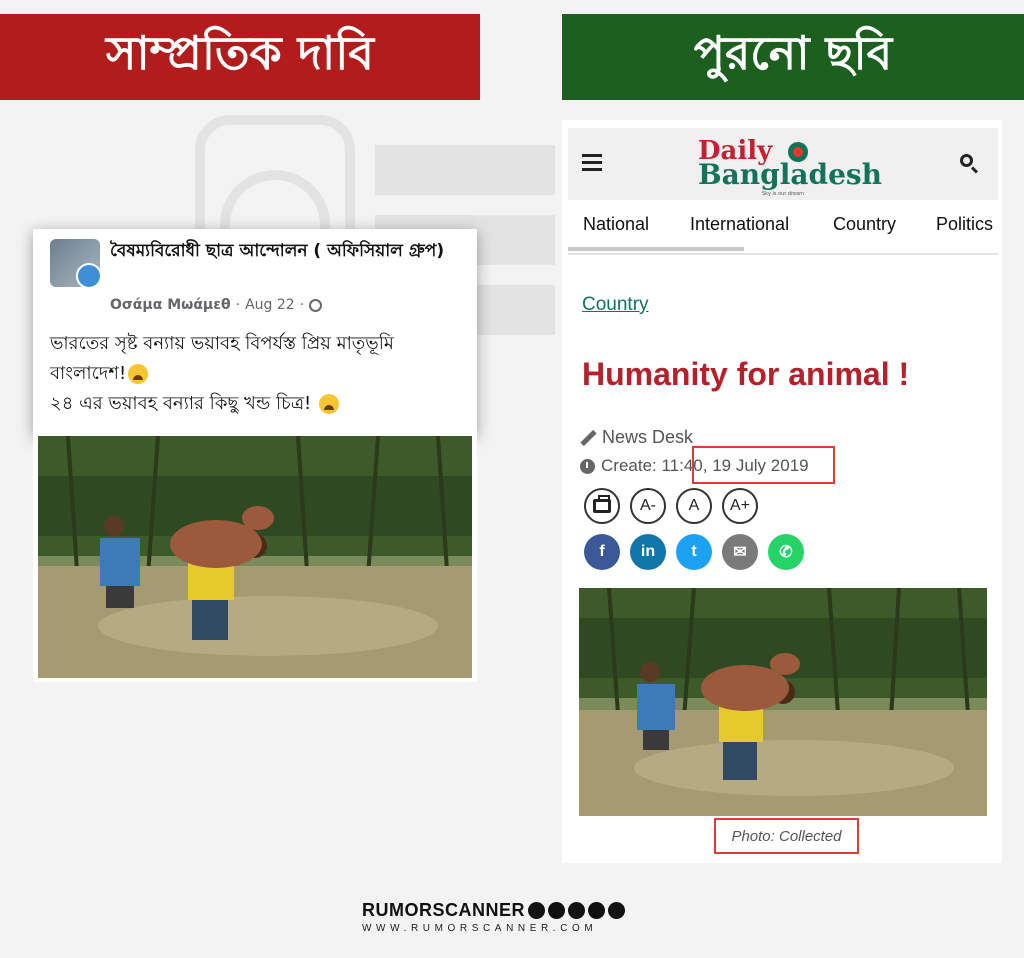  I want to click on font-decrease-button: A-, so click(648, 506).